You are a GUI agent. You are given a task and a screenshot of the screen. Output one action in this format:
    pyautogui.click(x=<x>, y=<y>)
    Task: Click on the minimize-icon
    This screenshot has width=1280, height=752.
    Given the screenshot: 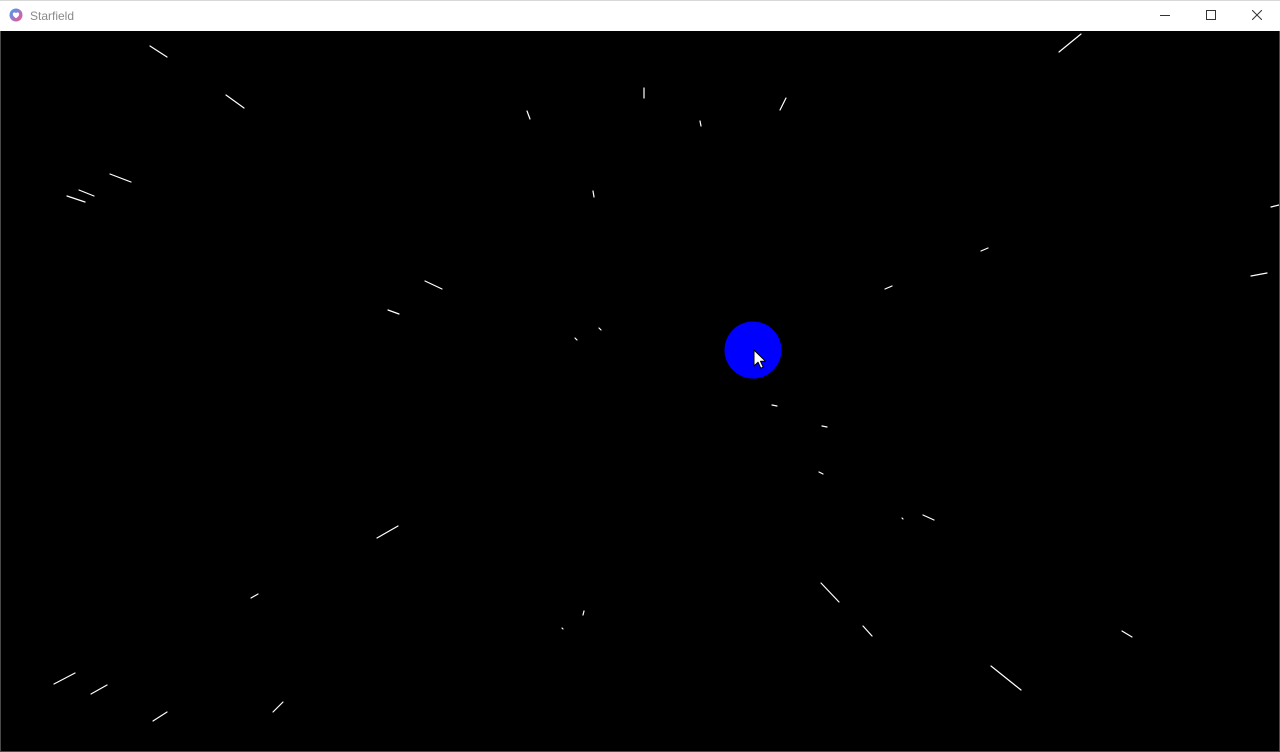 What is the action you would take?
    pyautogui.click(x=1165, y=16)
    